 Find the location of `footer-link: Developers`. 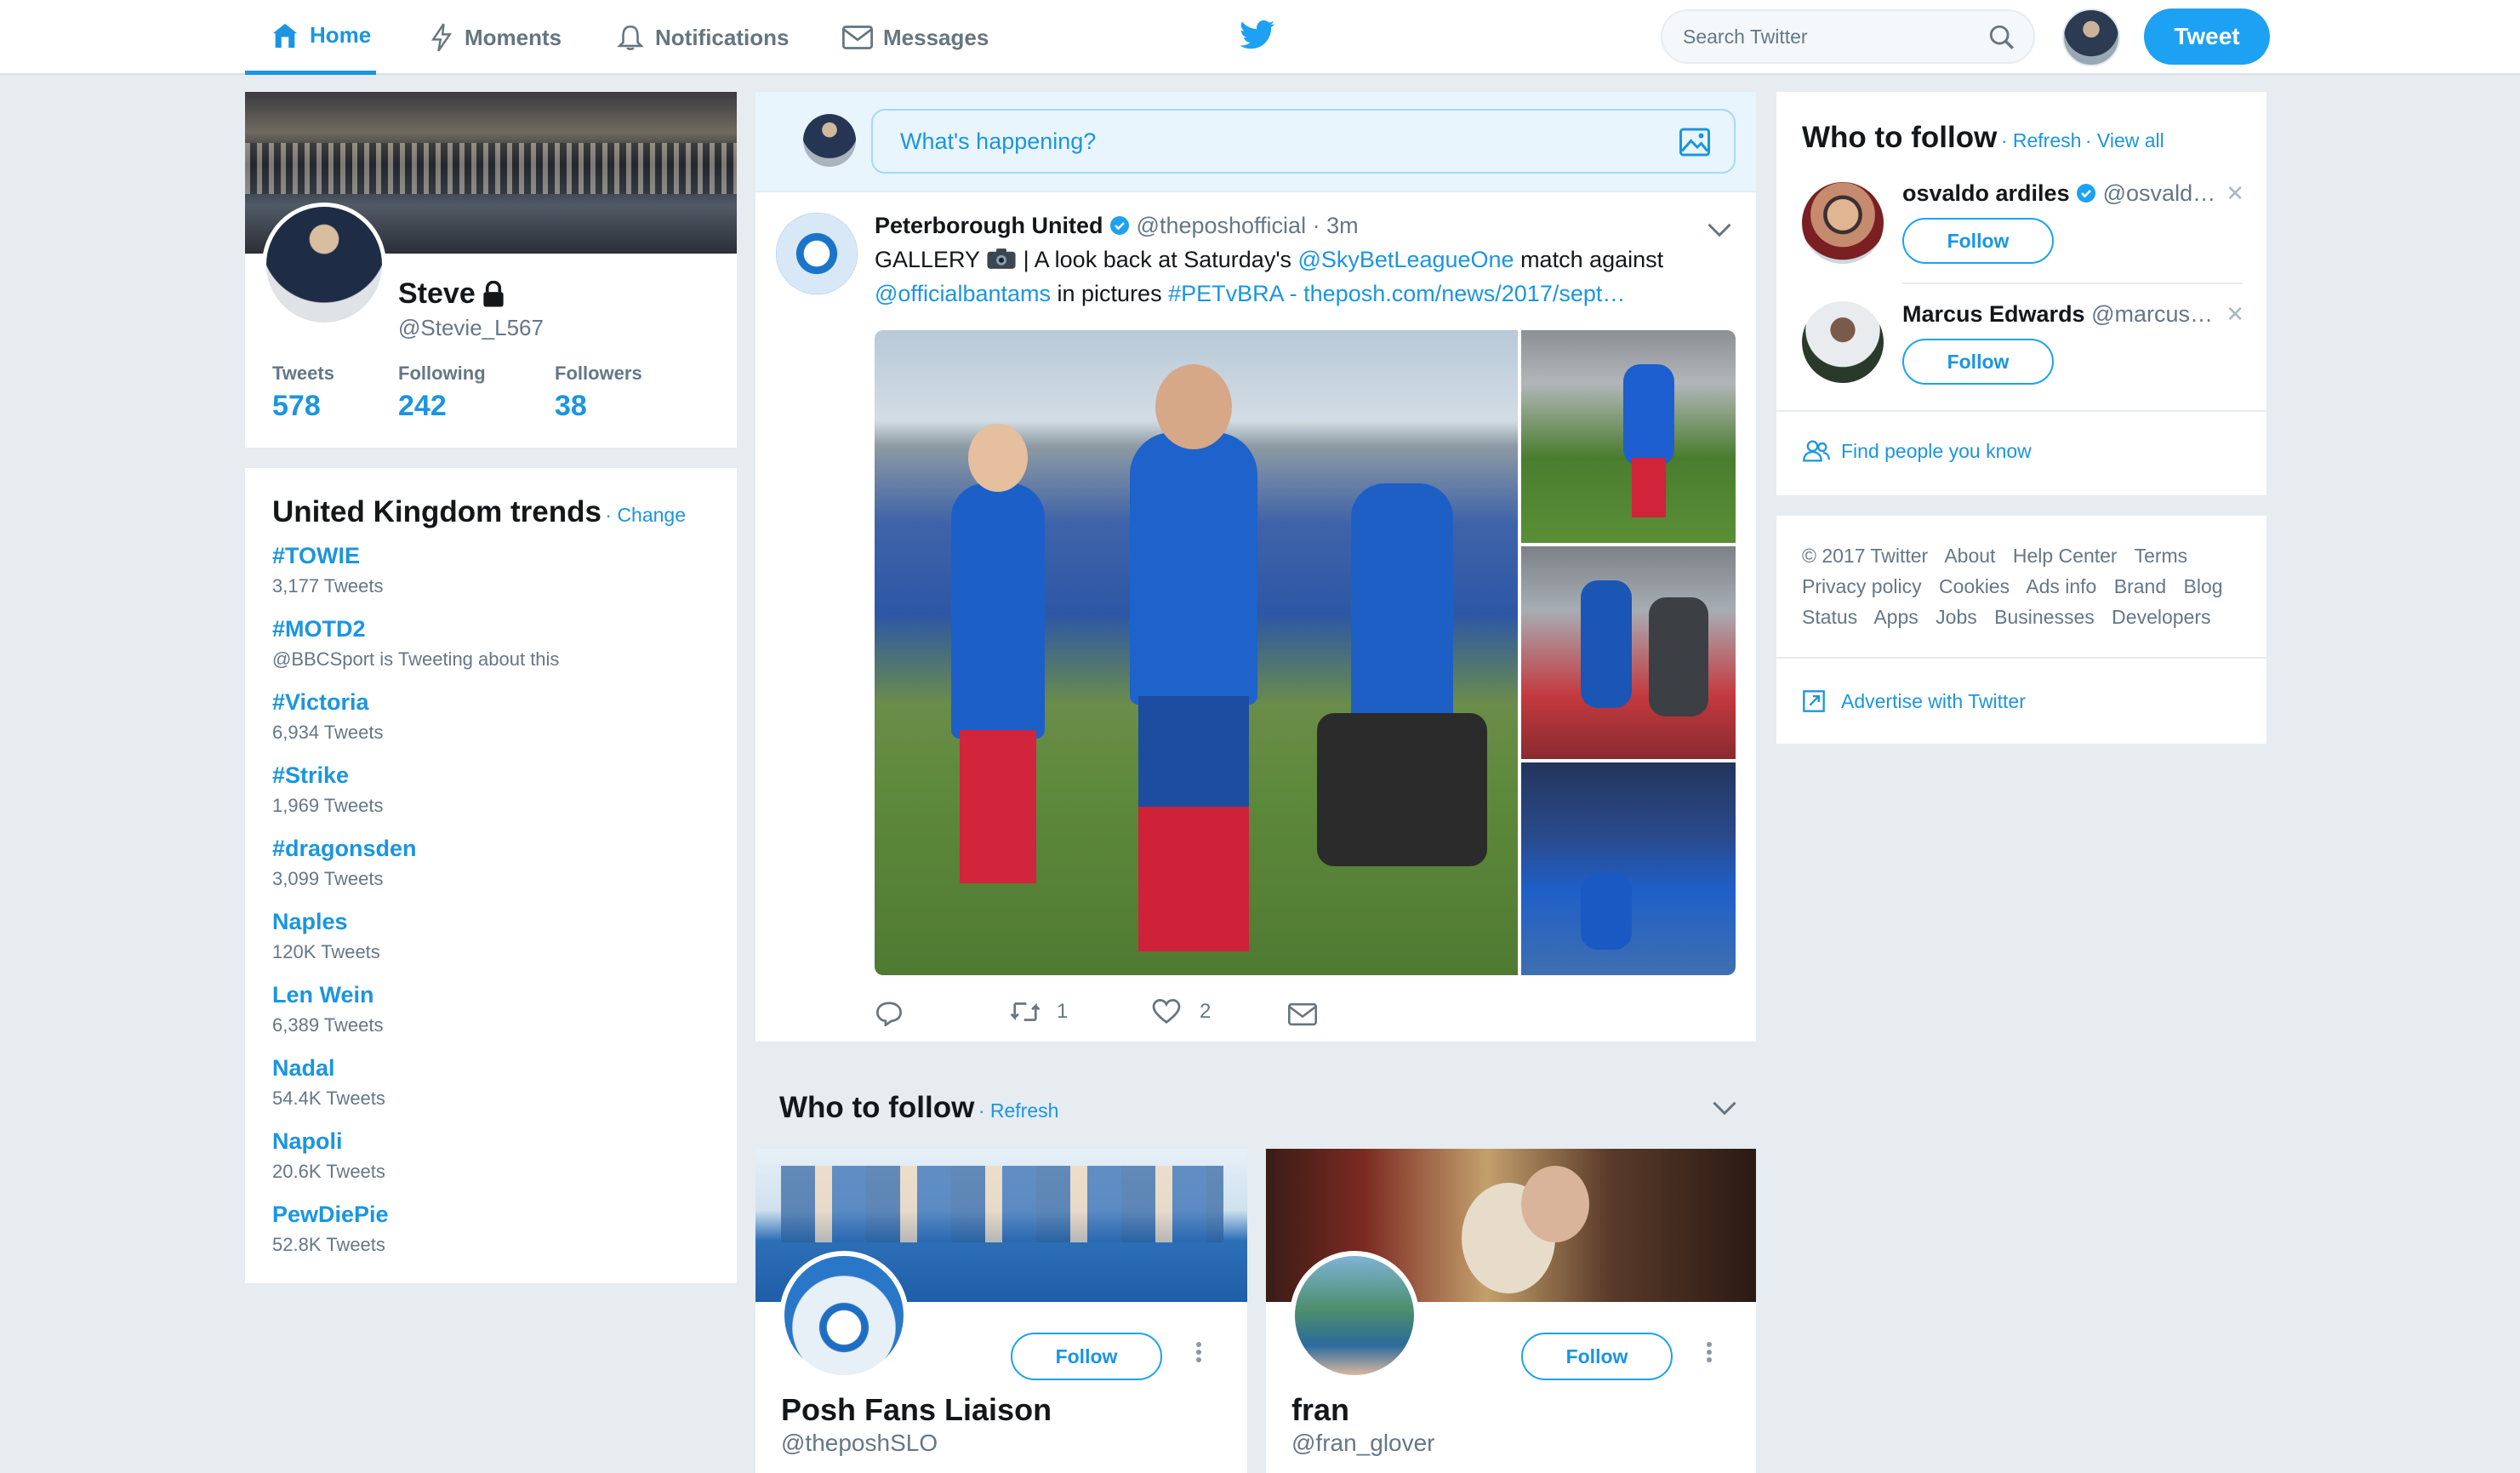

footer-link: Developers is located at coordinates (2161, 617).